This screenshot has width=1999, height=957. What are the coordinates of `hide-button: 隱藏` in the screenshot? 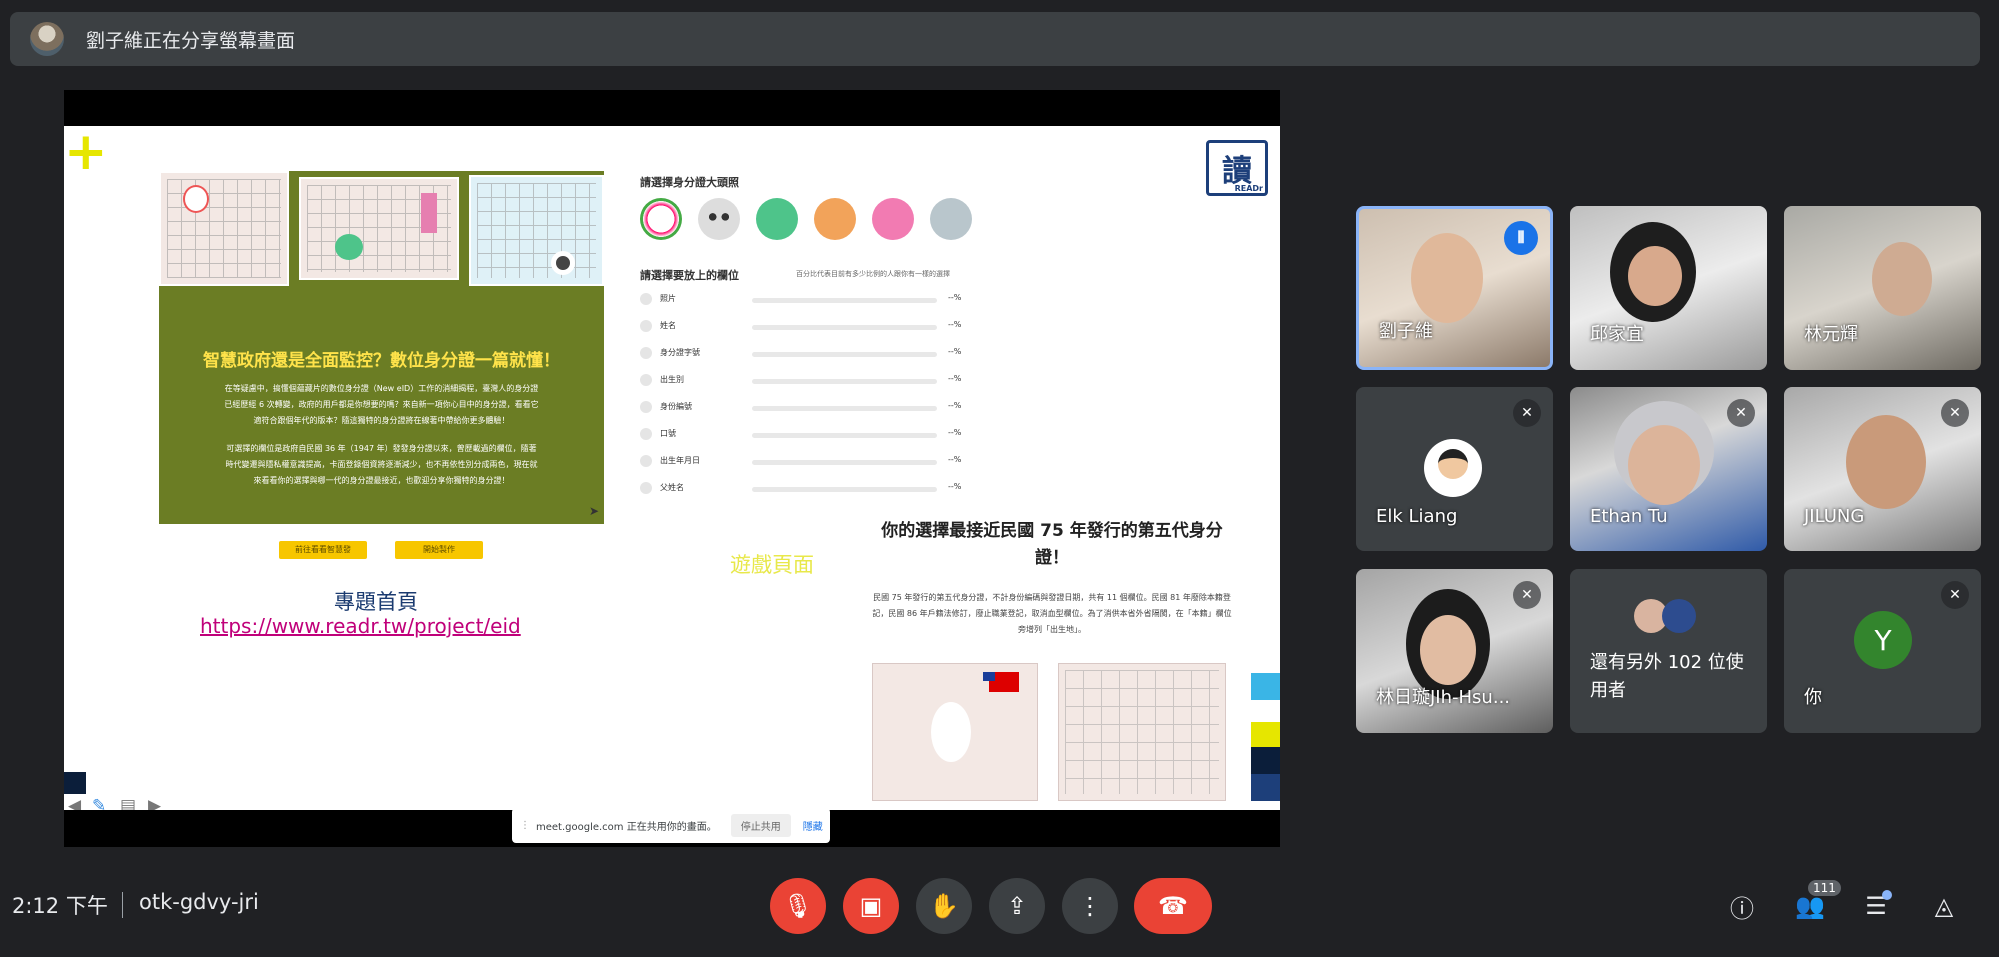 It's located at (813, 825).